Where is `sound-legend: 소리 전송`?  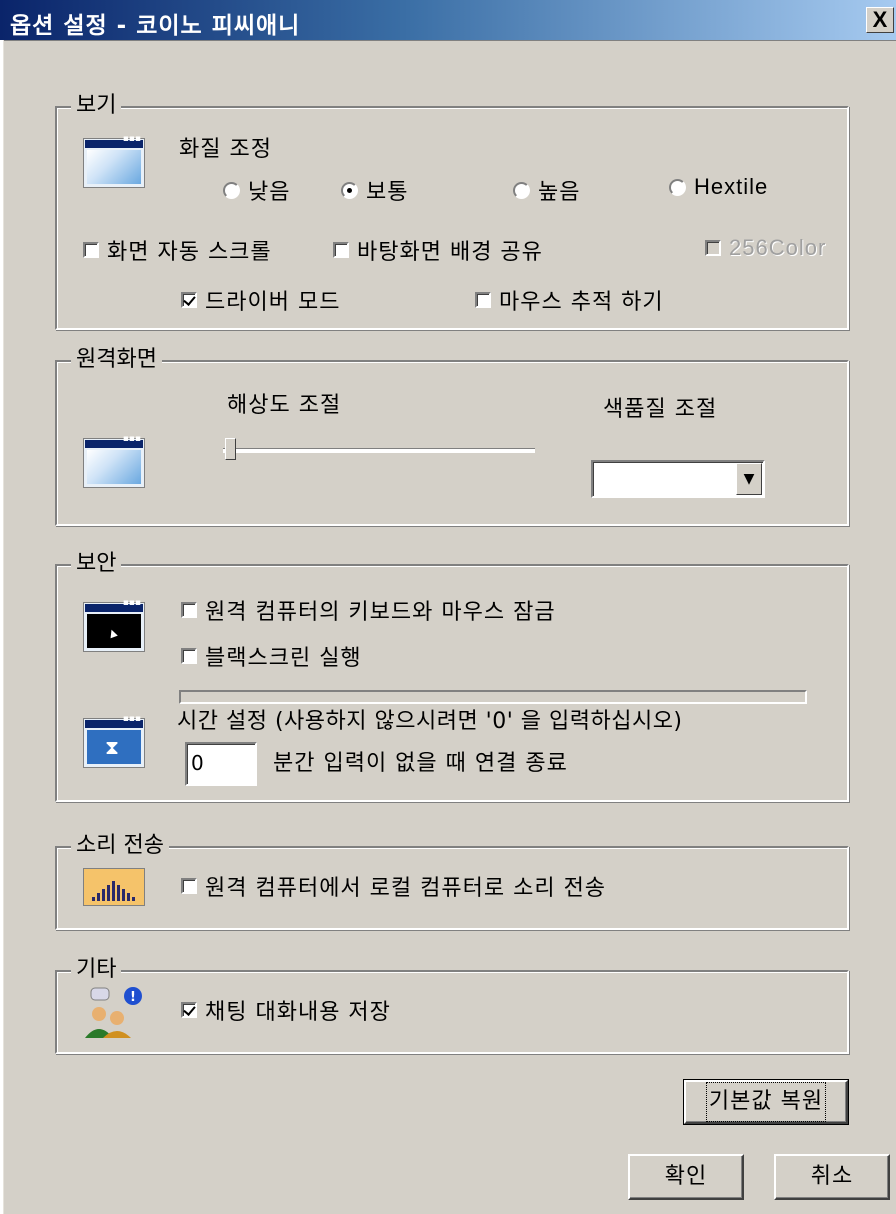
sound-legend: 소리 전송 is located at coordinates (120, 846).